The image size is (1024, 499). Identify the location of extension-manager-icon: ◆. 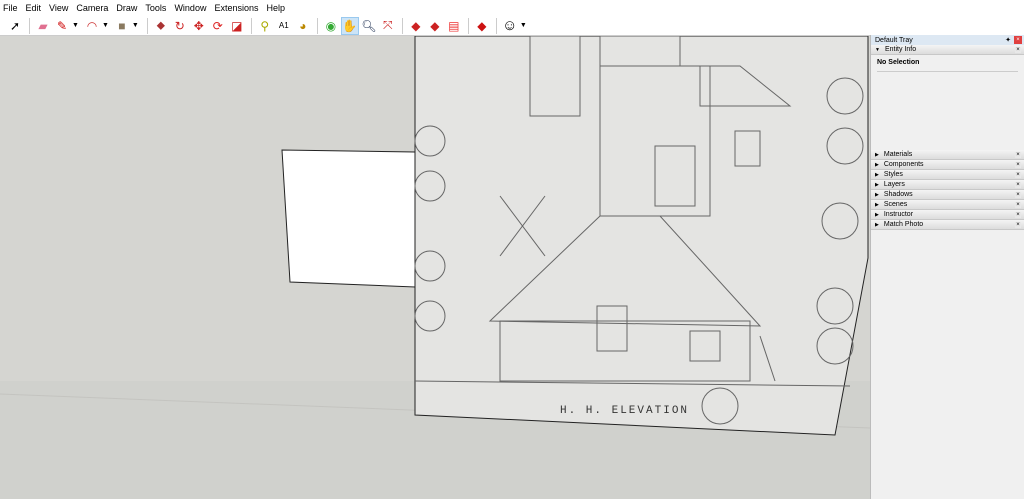
(482, 26).